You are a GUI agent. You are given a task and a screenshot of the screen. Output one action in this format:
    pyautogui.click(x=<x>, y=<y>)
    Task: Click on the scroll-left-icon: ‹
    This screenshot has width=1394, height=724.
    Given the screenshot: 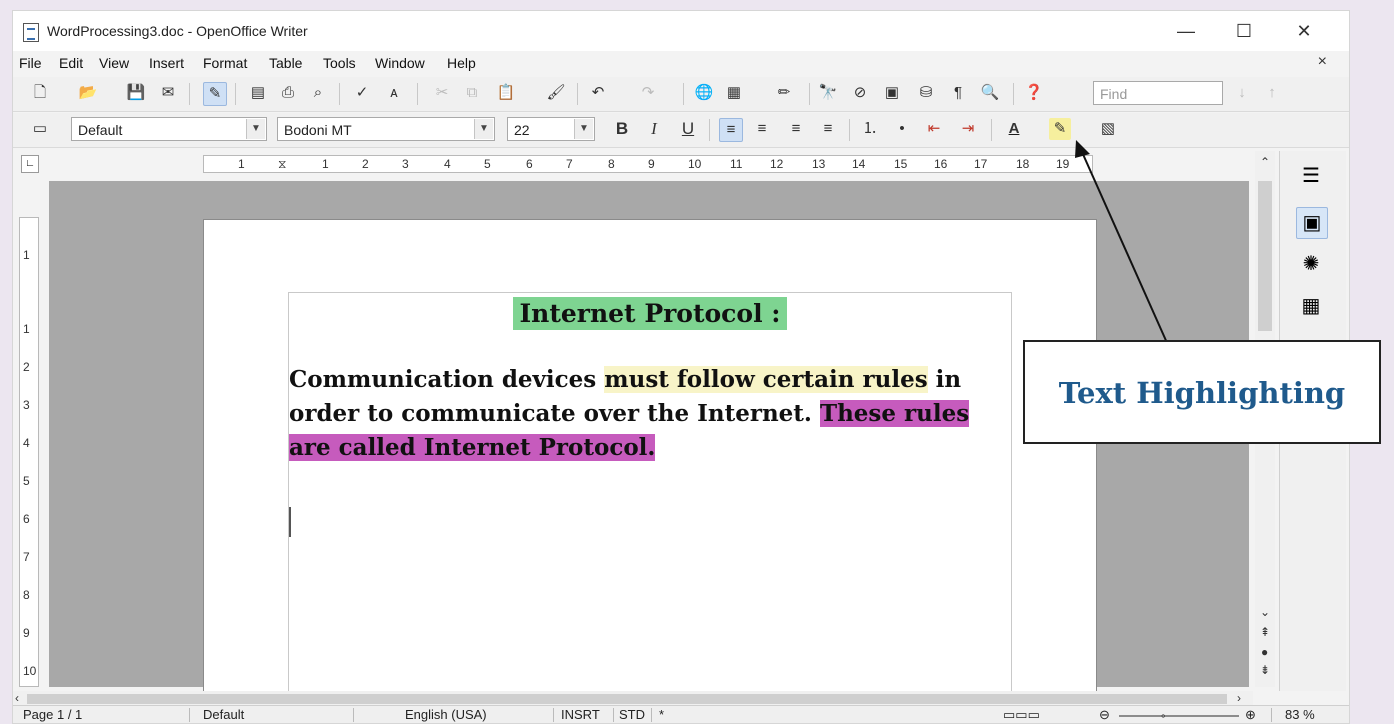 What is the action you would take?
    pyautogui.click(x=17, y=698)
    